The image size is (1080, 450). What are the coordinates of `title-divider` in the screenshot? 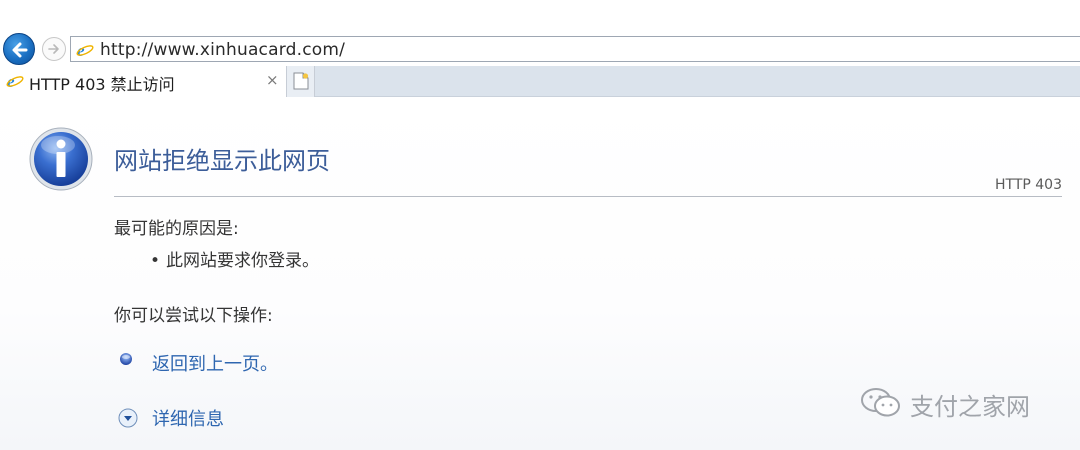 It's located at (588, 196).